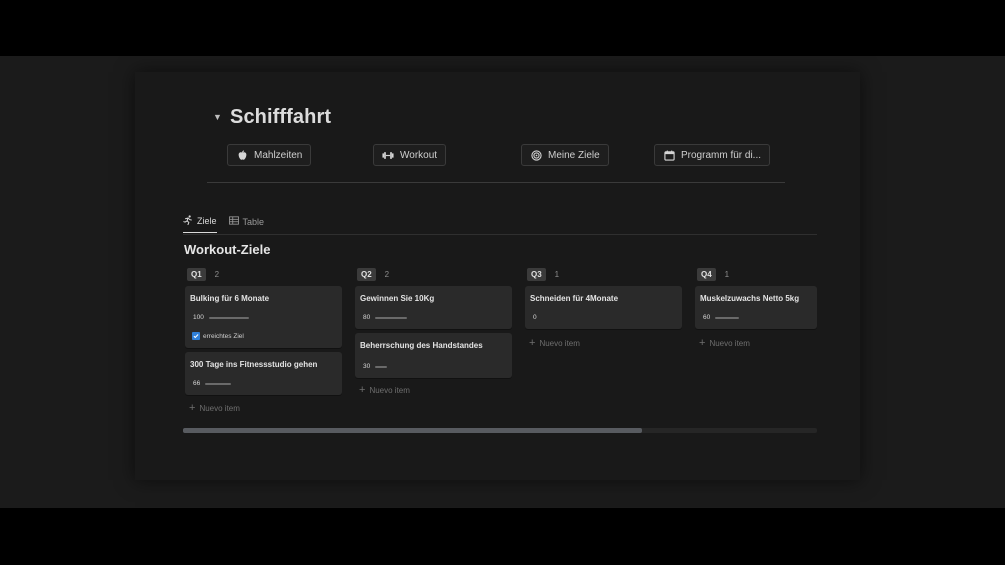 The image size is (1005, 565). I want to click on group-tag: Q3, so click(536, 274).